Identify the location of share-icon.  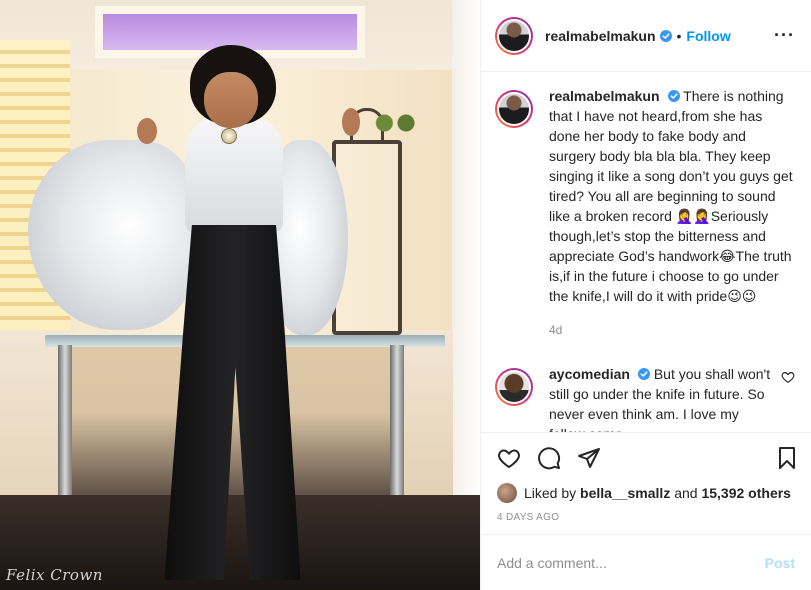
(589, 458).